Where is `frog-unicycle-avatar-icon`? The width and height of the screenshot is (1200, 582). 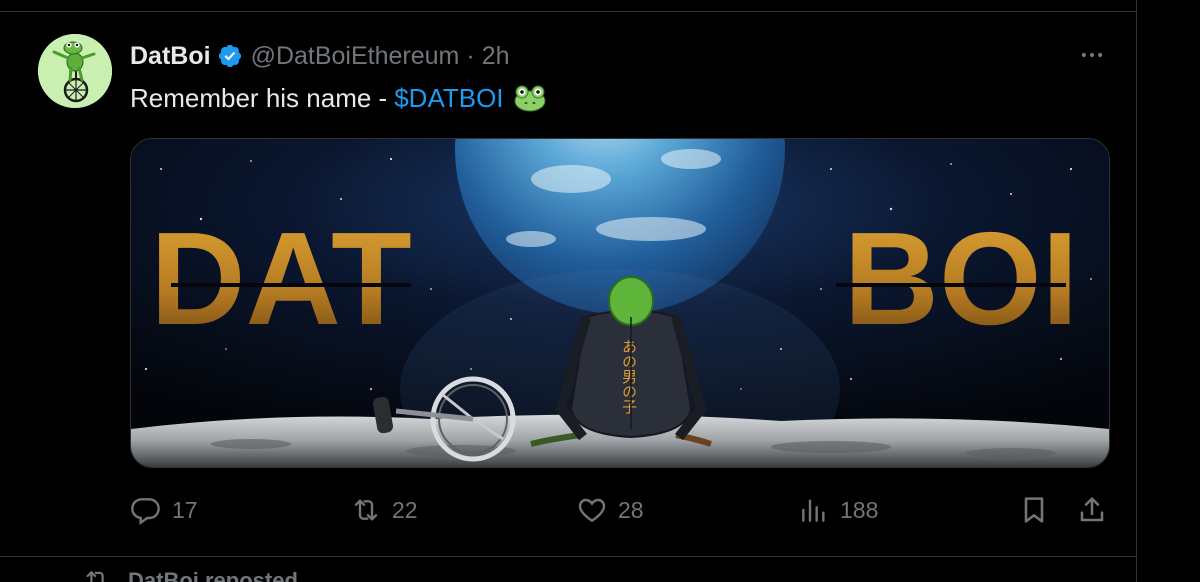
frog-unicycle-avatar-icon is located at coordinates (75, 71).